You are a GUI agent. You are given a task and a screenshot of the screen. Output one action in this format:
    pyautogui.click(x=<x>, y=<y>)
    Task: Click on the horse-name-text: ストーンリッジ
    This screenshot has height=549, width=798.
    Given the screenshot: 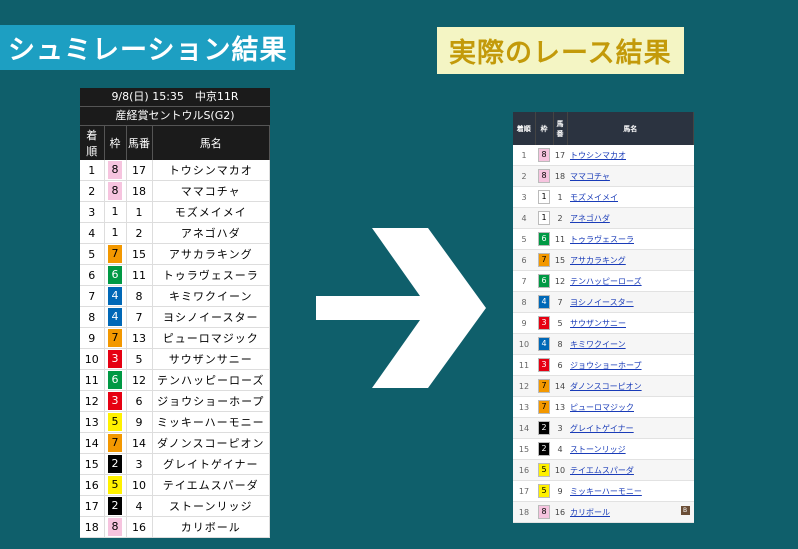 What is the action you would take?
    pyautogui.click(x=598, y=449)
    